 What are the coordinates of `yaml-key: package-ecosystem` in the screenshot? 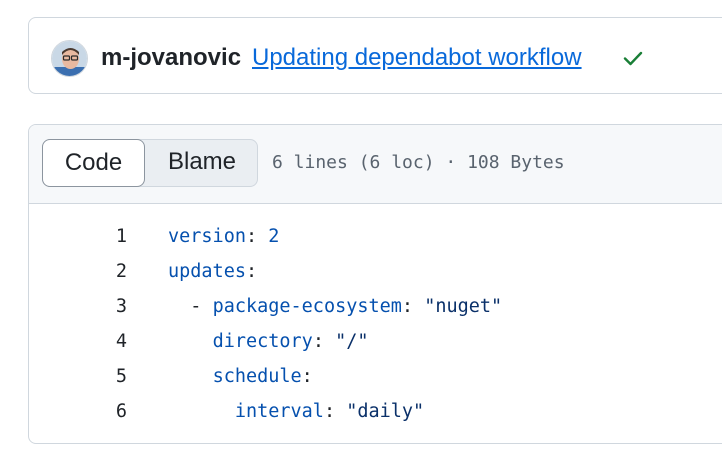 It's located at (307, 306).